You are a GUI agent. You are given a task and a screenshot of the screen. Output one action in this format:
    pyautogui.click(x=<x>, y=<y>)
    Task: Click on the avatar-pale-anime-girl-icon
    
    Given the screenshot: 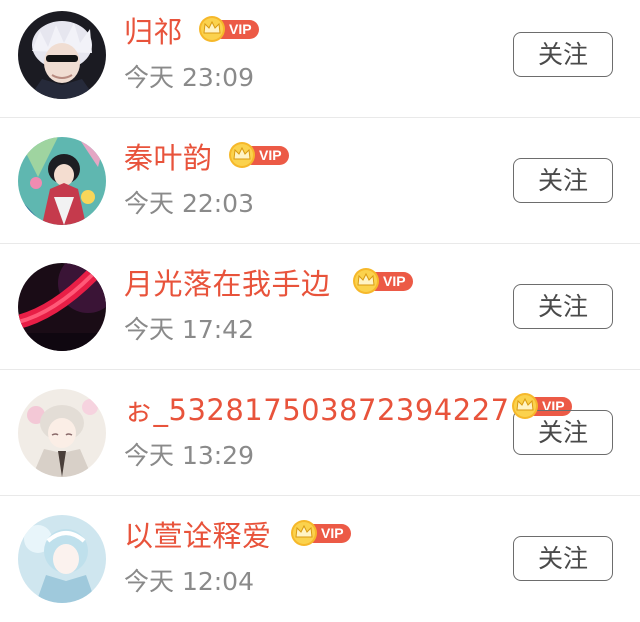 What is the action you would take?
    pyautogui.click(x=62, y=433)
    